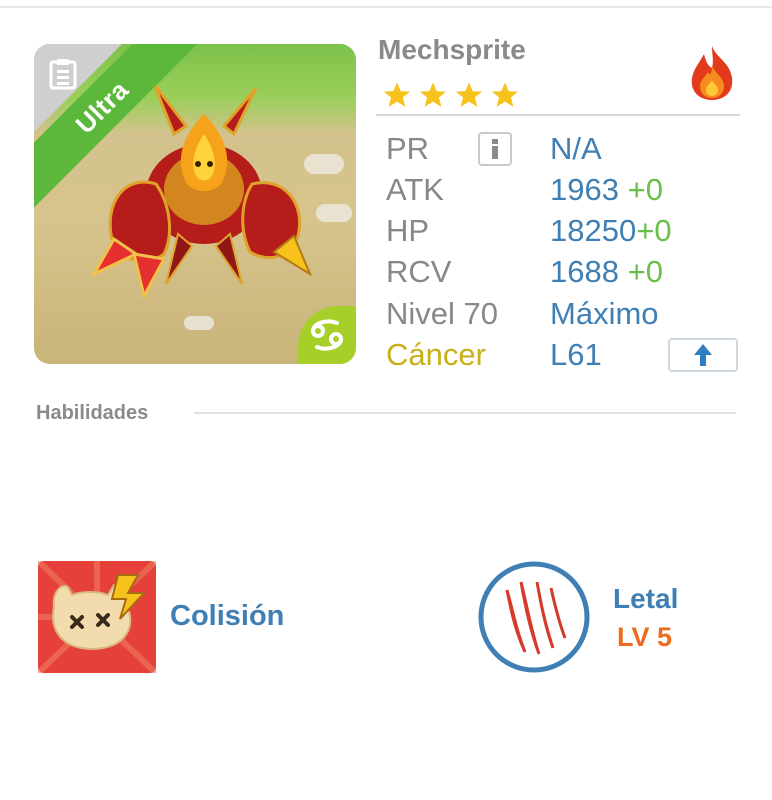 The image size is (772, 800). Describe the element at coordinates (558, 115) in the screenshot. I see `name-underline` at that location.